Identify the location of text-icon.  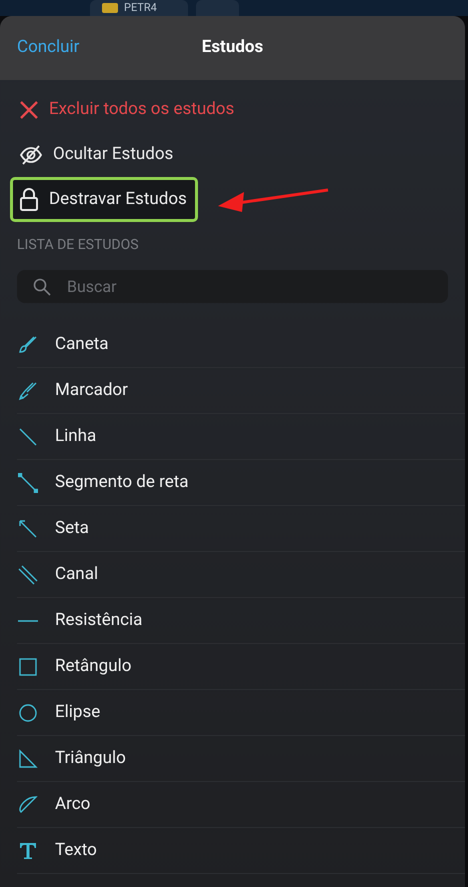
(28, 850).